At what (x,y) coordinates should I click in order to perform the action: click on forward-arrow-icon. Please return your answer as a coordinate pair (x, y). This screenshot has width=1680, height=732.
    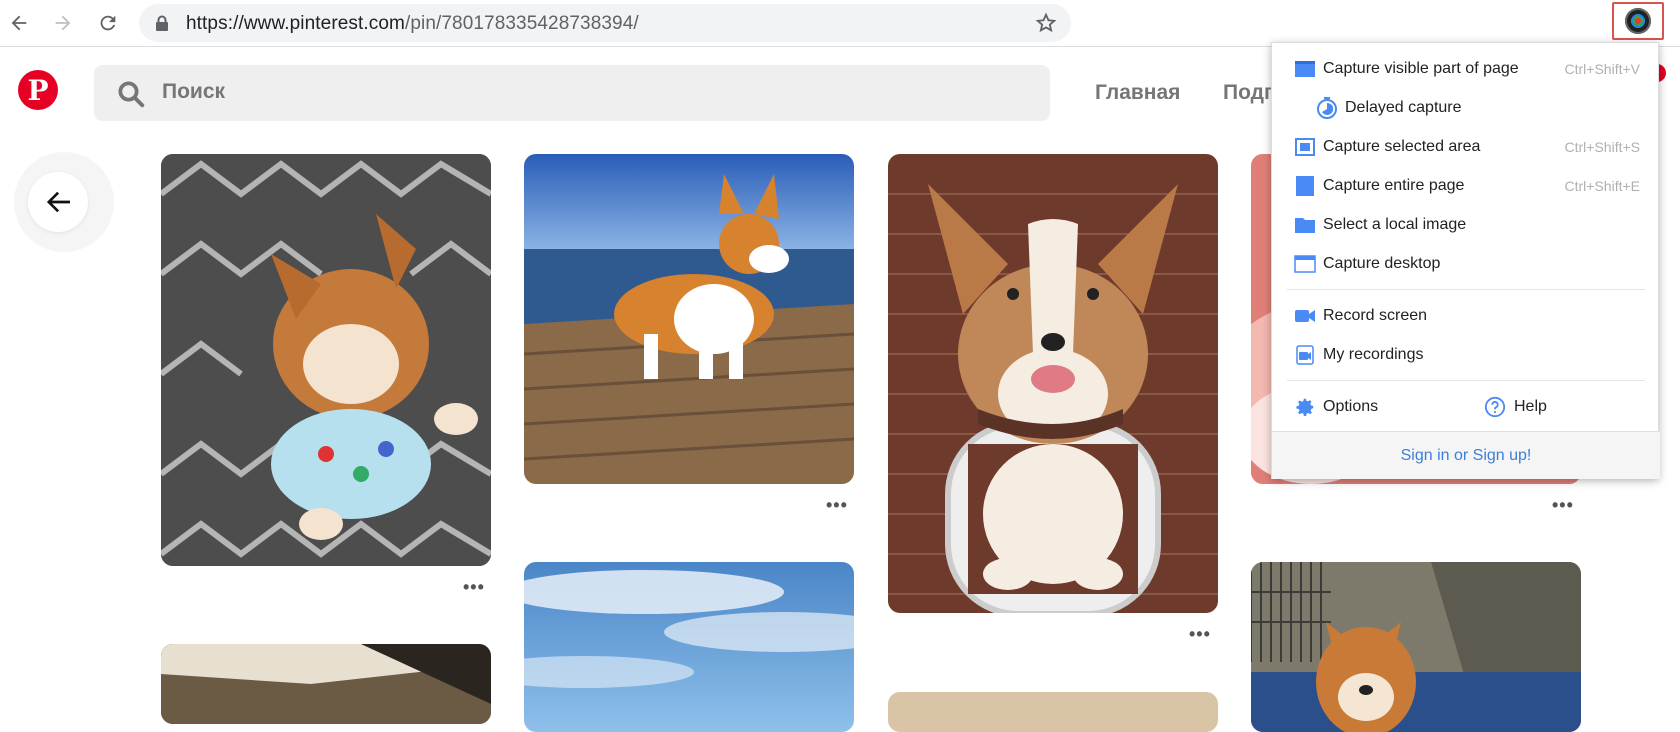
    Looking at the image, I should click on (63, 23).